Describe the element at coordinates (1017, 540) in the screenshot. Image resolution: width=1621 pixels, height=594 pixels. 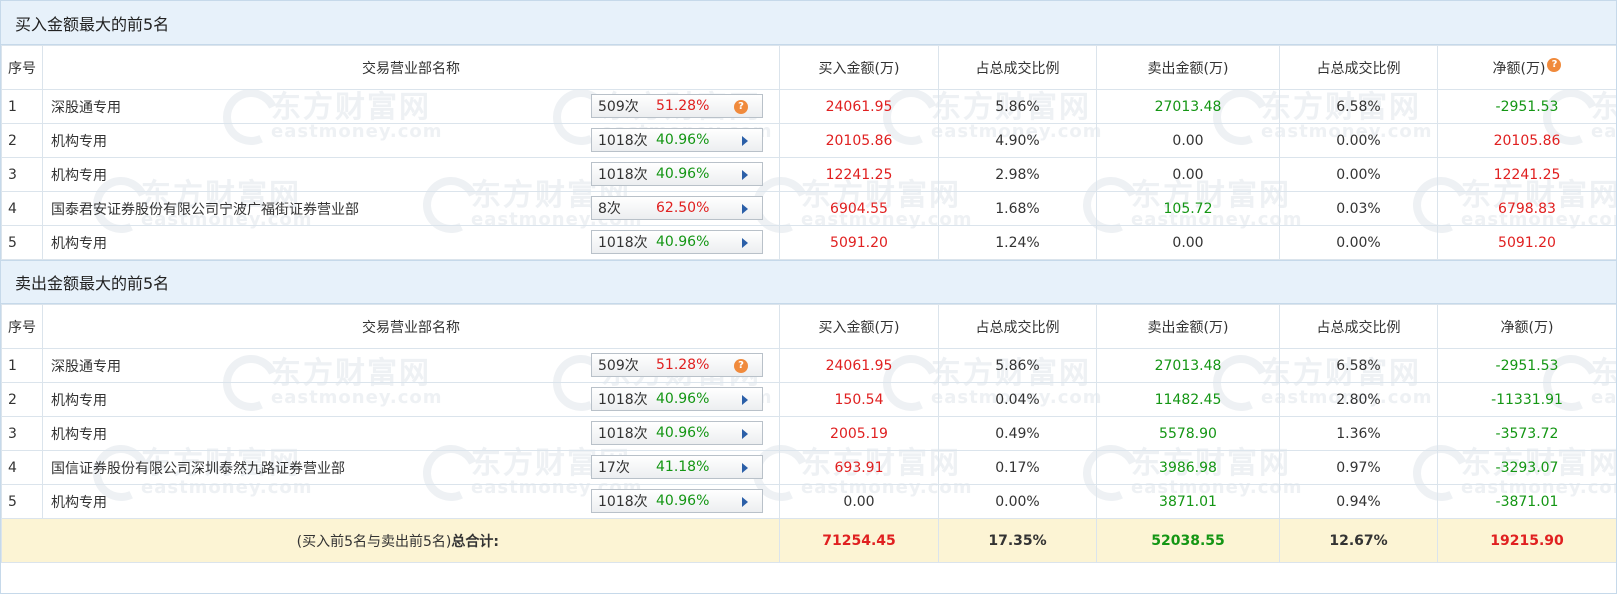
I see `total-buy-ratio: 17.35%` at that location.